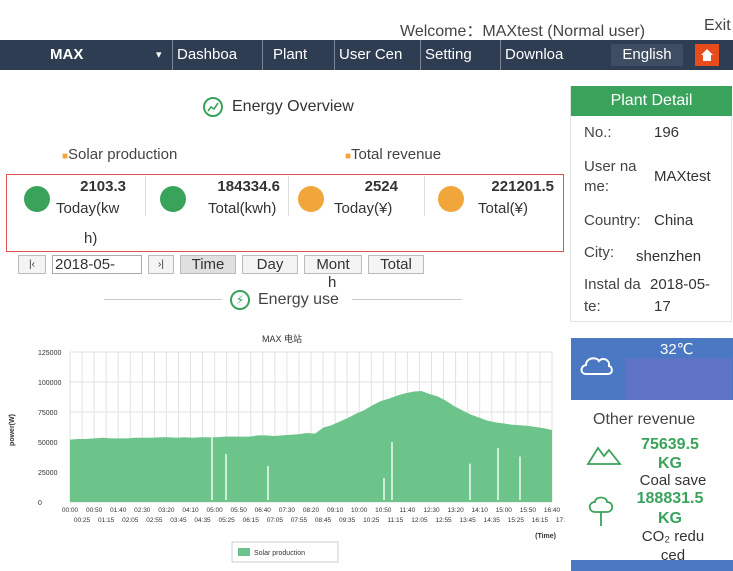  What do you see at coordinates (166, 510) in the screenshot?
I see `x-tick-label: 03:20` at bounding box center [166, 510].